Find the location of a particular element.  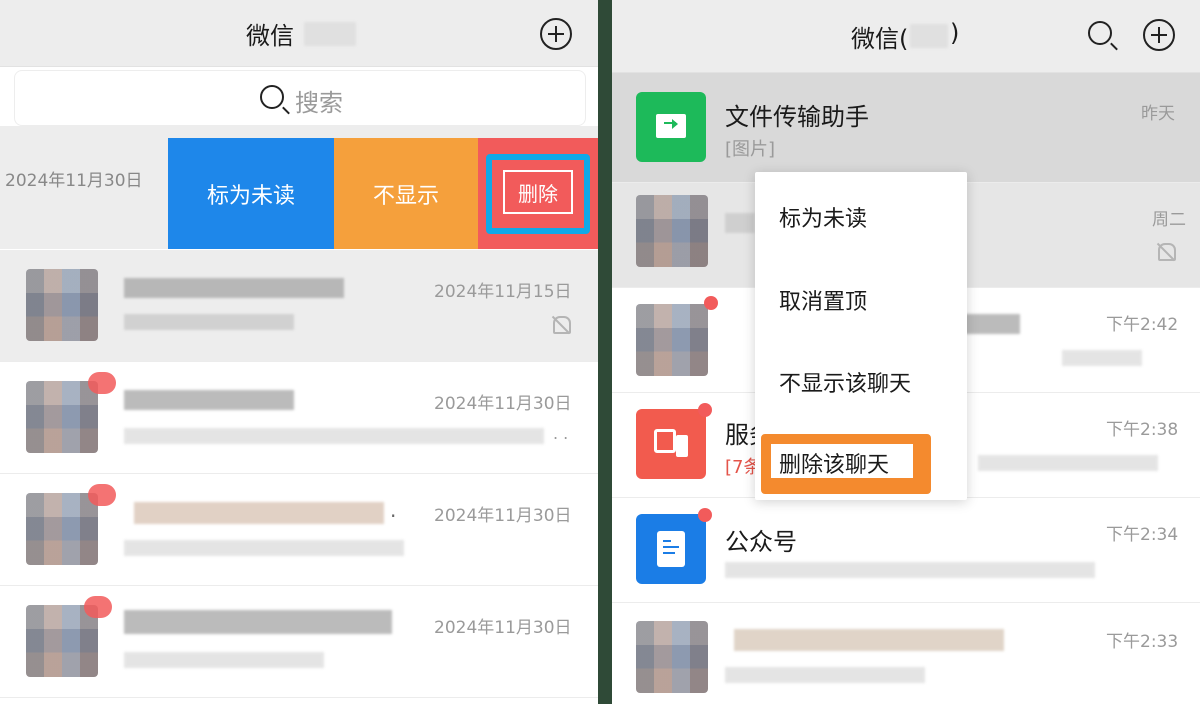

menu-item-mark-unread: 标为未读 is located at coordinates (823, 217).